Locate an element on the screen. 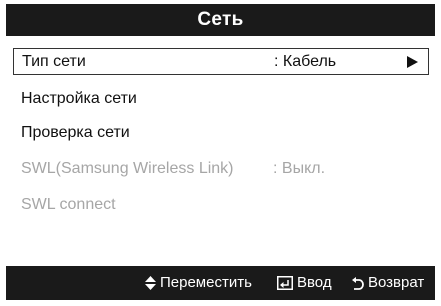 This screenshot has width=441, height=306. menu-item-swl: SWL(Samsung Wireless Link) : Выкл. is located at coordinates (221, 168).